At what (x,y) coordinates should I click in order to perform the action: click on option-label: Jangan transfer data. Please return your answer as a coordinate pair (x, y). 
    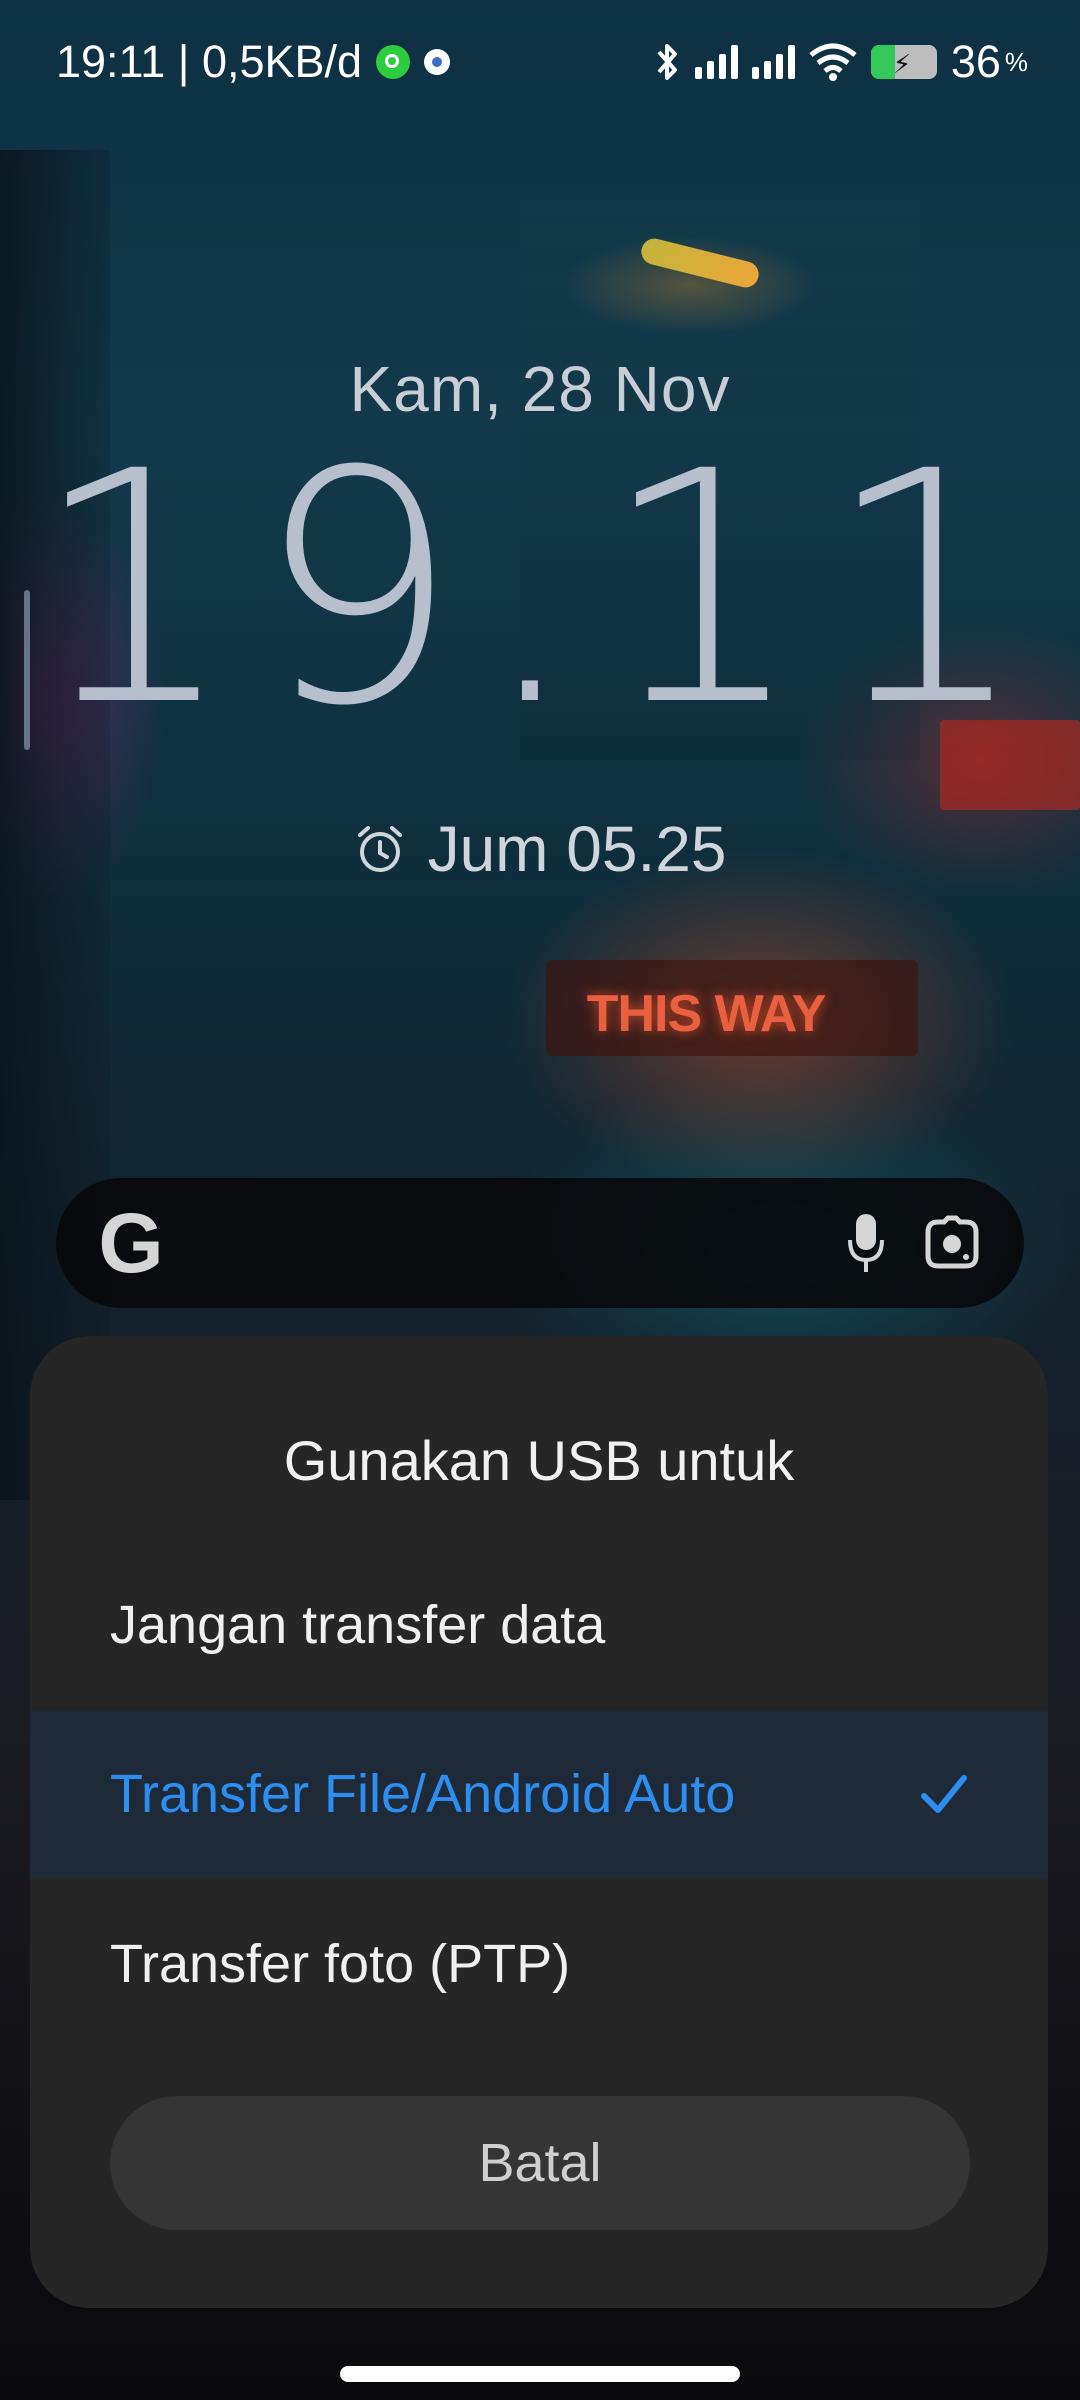
    Looking at the image, I should click on (358, 1625).